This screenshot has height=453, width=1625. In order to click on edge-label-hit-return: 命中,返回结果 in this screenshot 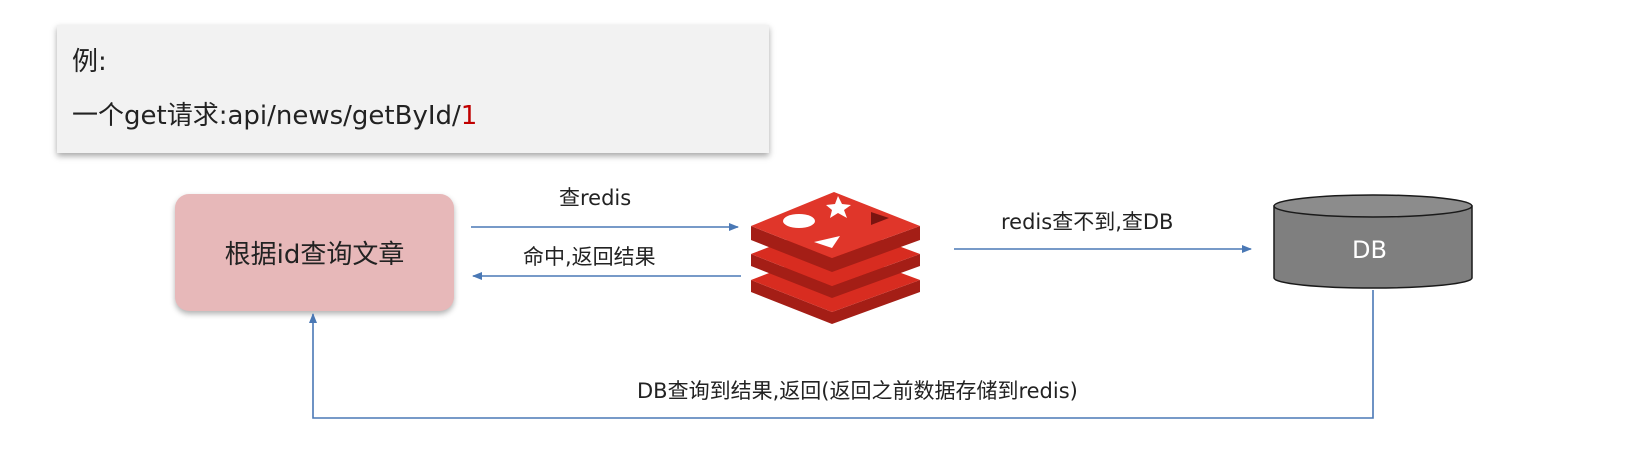, I will do `click(589, 257)`.